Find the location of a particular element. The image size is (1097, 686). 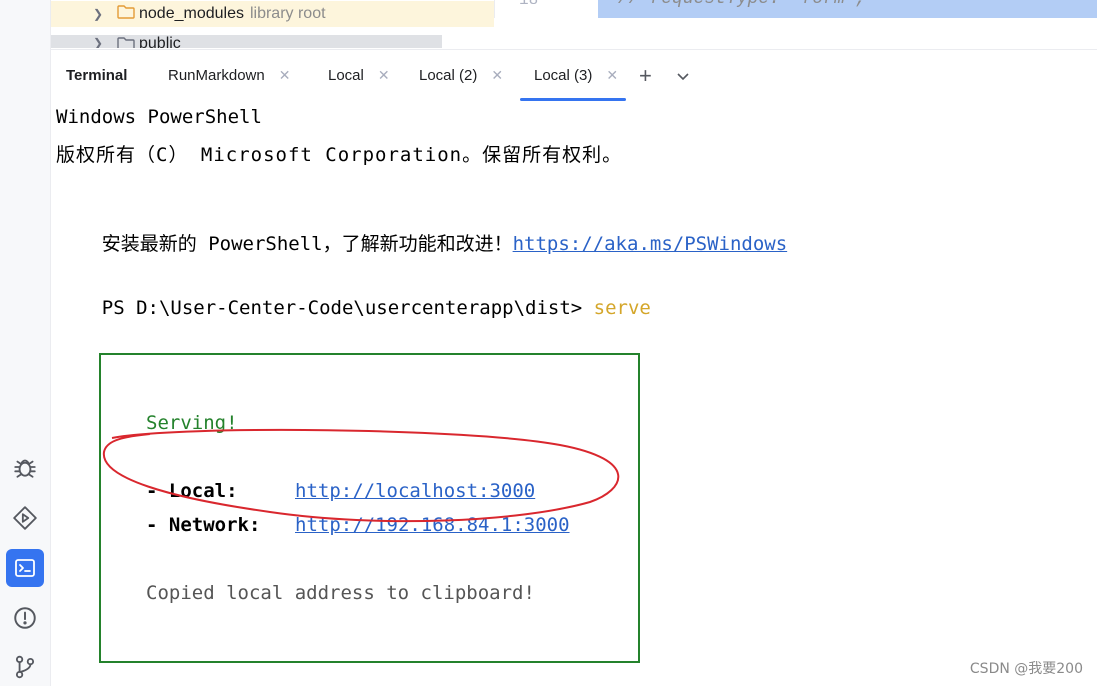

tab-runmarkdown: RunMarkdown ✕ is located at coordinates (229, 75).